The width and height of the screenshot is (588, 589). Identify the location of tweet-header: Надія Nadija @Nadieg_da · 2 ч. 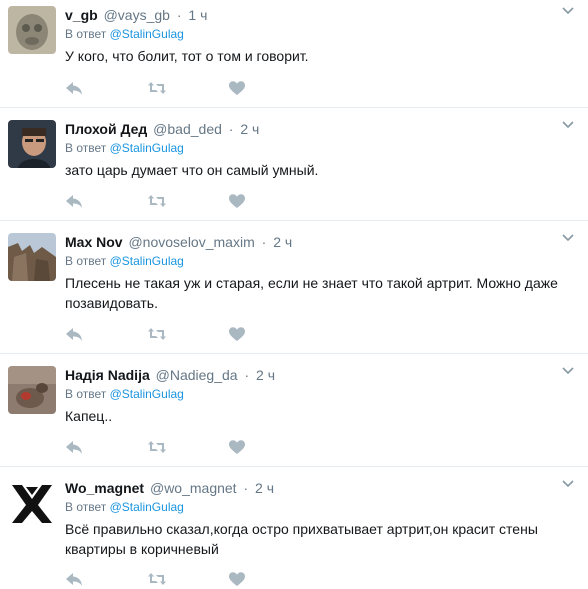
(170, 375).